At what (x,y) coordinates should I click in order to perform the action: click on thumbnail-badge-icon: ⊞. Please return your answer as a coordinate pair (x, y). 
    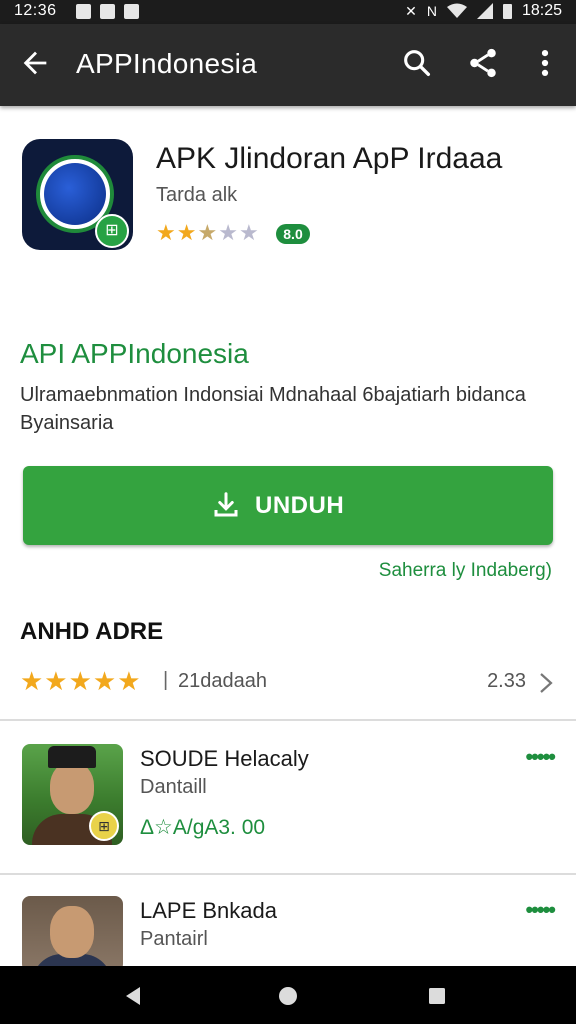
    Looking at the image, I should click on (104, 826).